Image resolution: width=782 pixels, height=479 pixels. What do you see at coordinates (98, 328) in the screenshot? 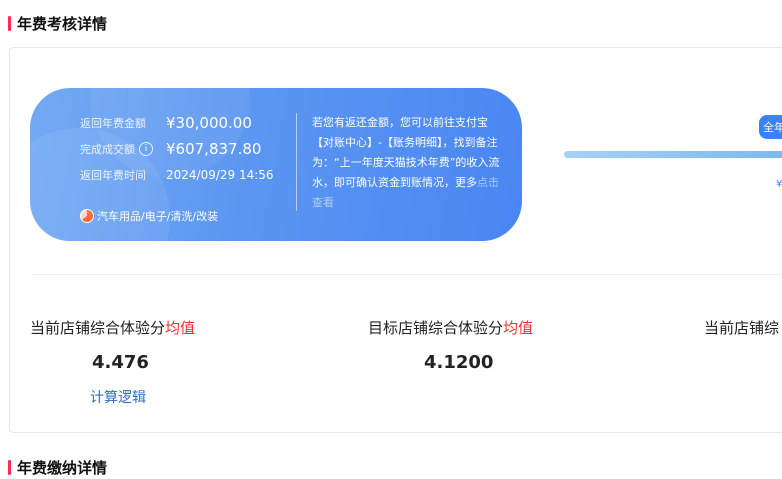
I see `current-store-score-label-text: 当前店铺综合体验分` at bounding box center [98, 328].